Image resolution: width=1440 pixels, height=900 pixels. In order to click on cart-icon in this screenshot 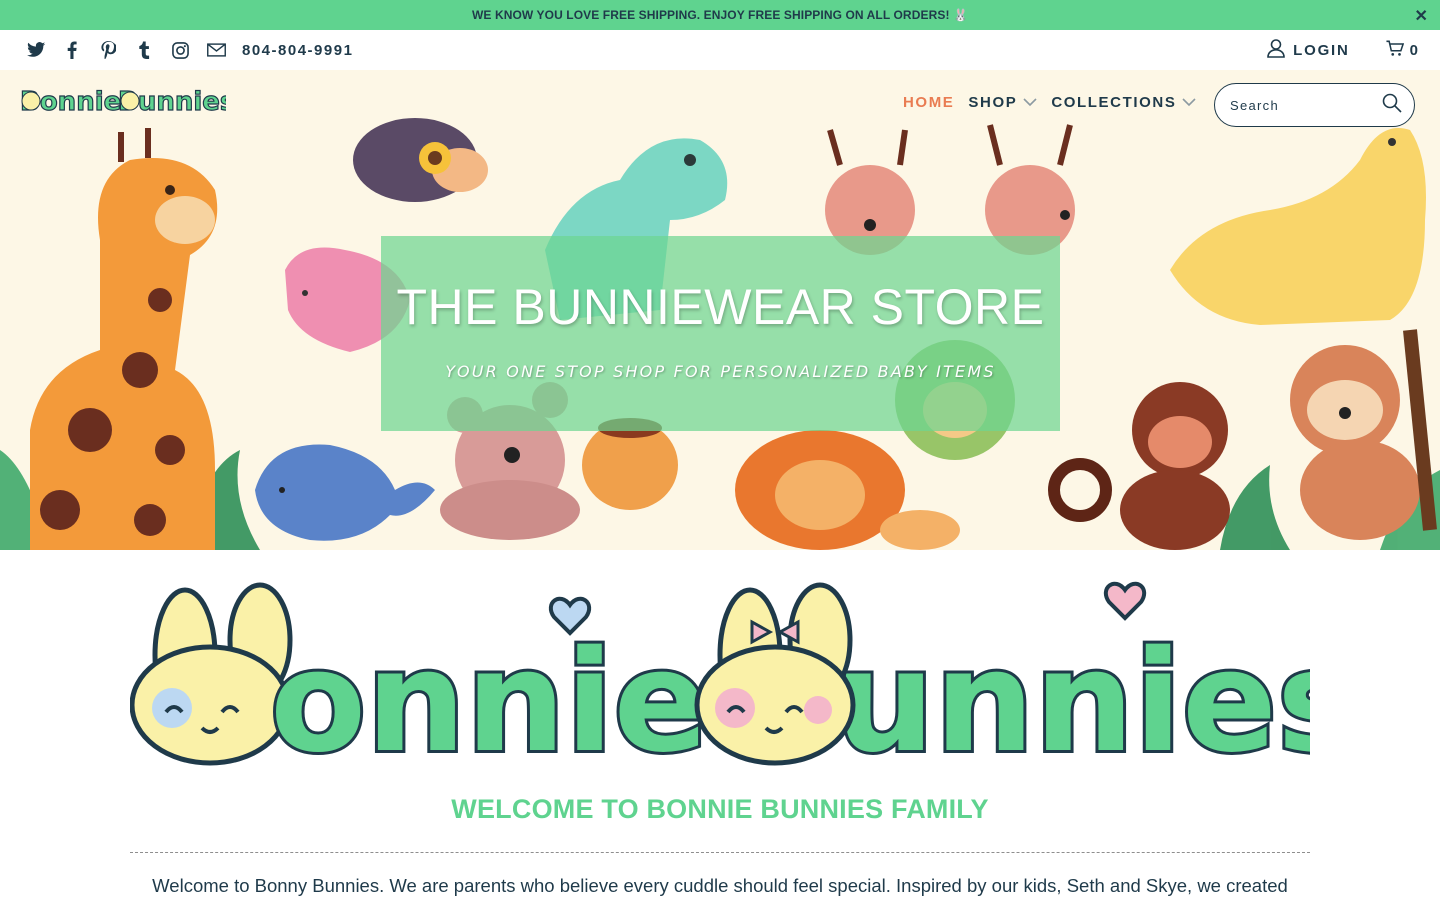, I will do `click(1395, 50)`.